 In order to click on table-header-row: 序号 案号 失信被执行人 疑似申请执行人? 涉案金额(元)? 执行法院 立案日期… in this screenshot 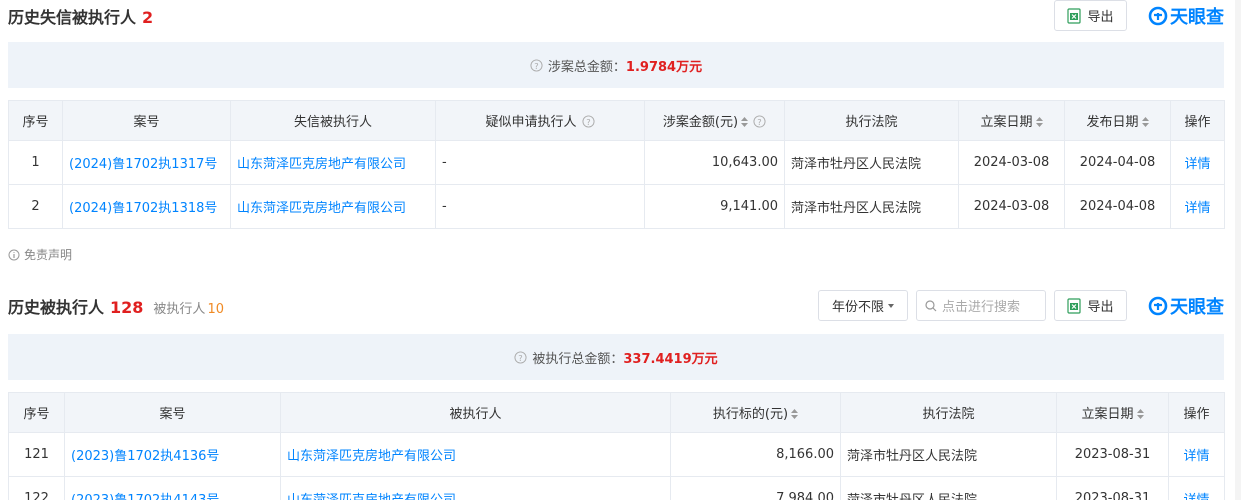, I will do `click(616, 120)`.